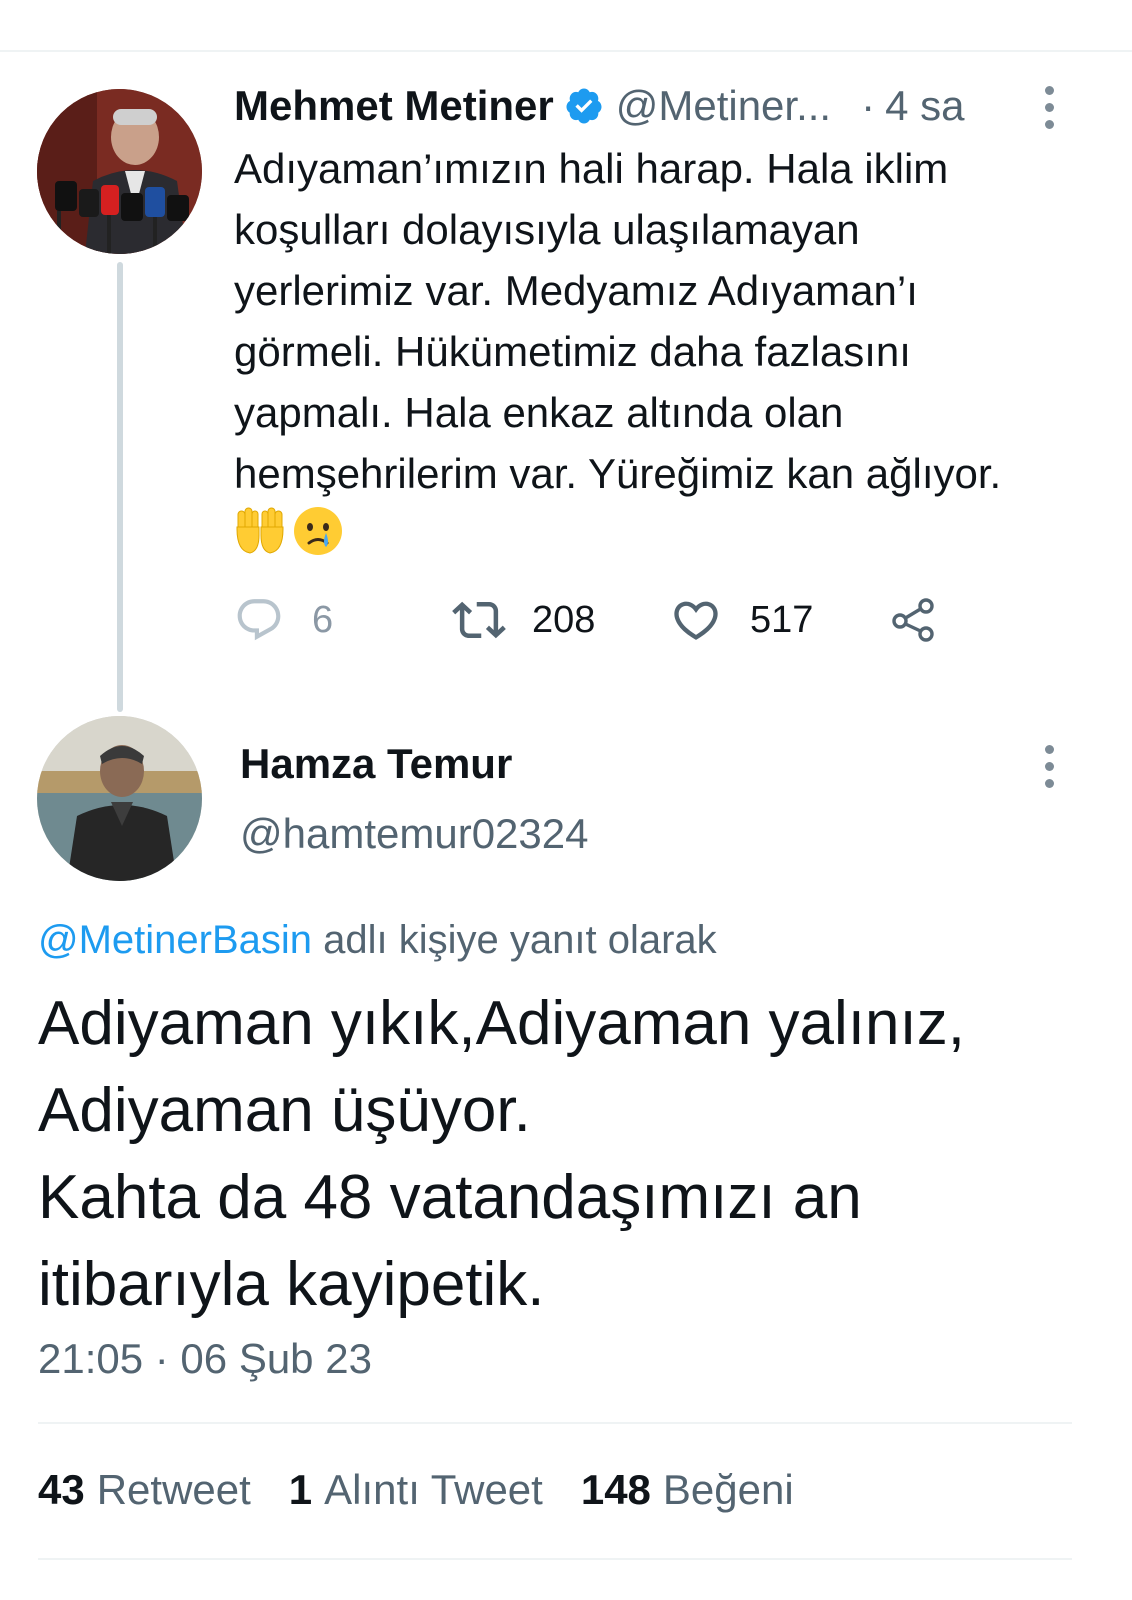 This screenshot has width=1132, height=1600. Describe the element at coordinates (924, 106) in the screenshot. I see `tweet-time: 4 sa` at that location.